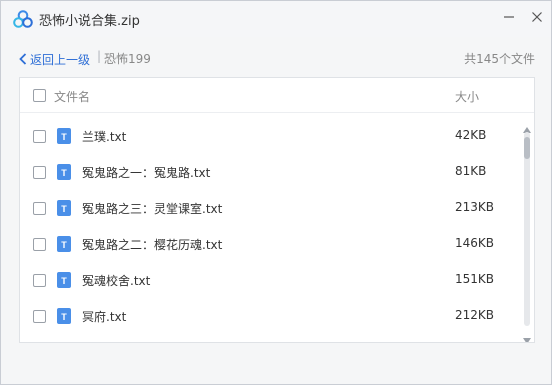  I want to click on back-button: 返回上一级, so click(54, 59).